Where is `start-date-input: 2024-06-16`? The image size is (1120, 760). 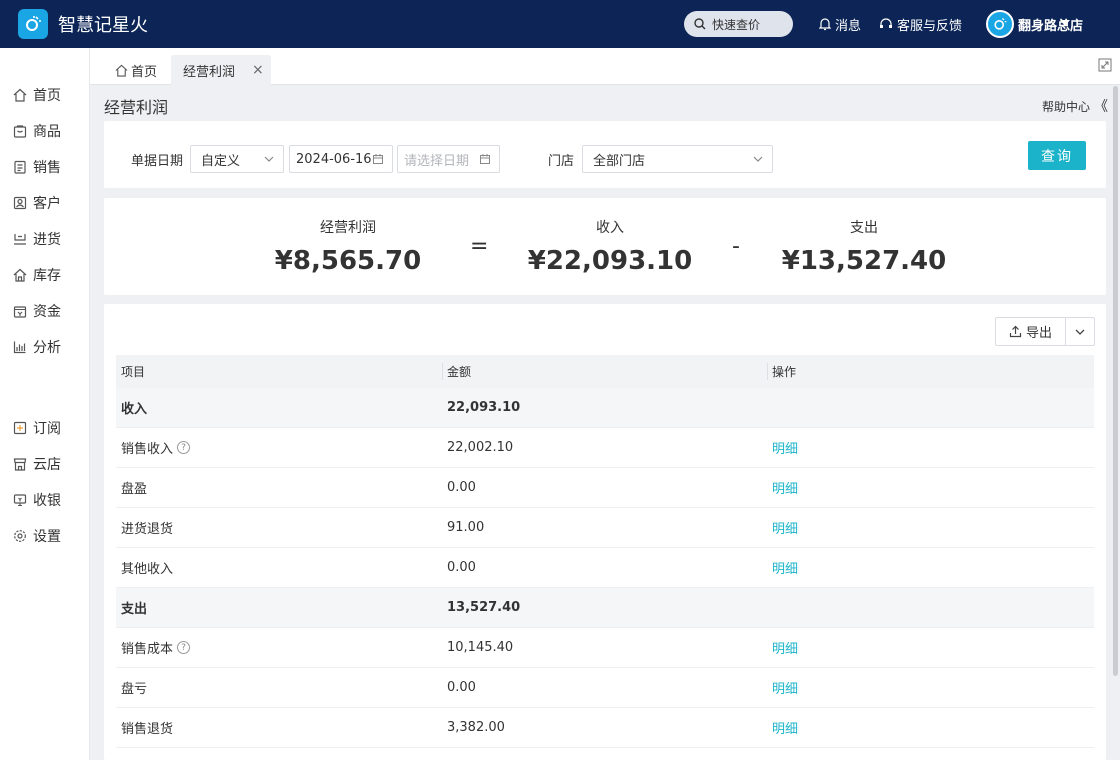 start-date-input: 2024-06-16 is located at coordinates (341, 159).